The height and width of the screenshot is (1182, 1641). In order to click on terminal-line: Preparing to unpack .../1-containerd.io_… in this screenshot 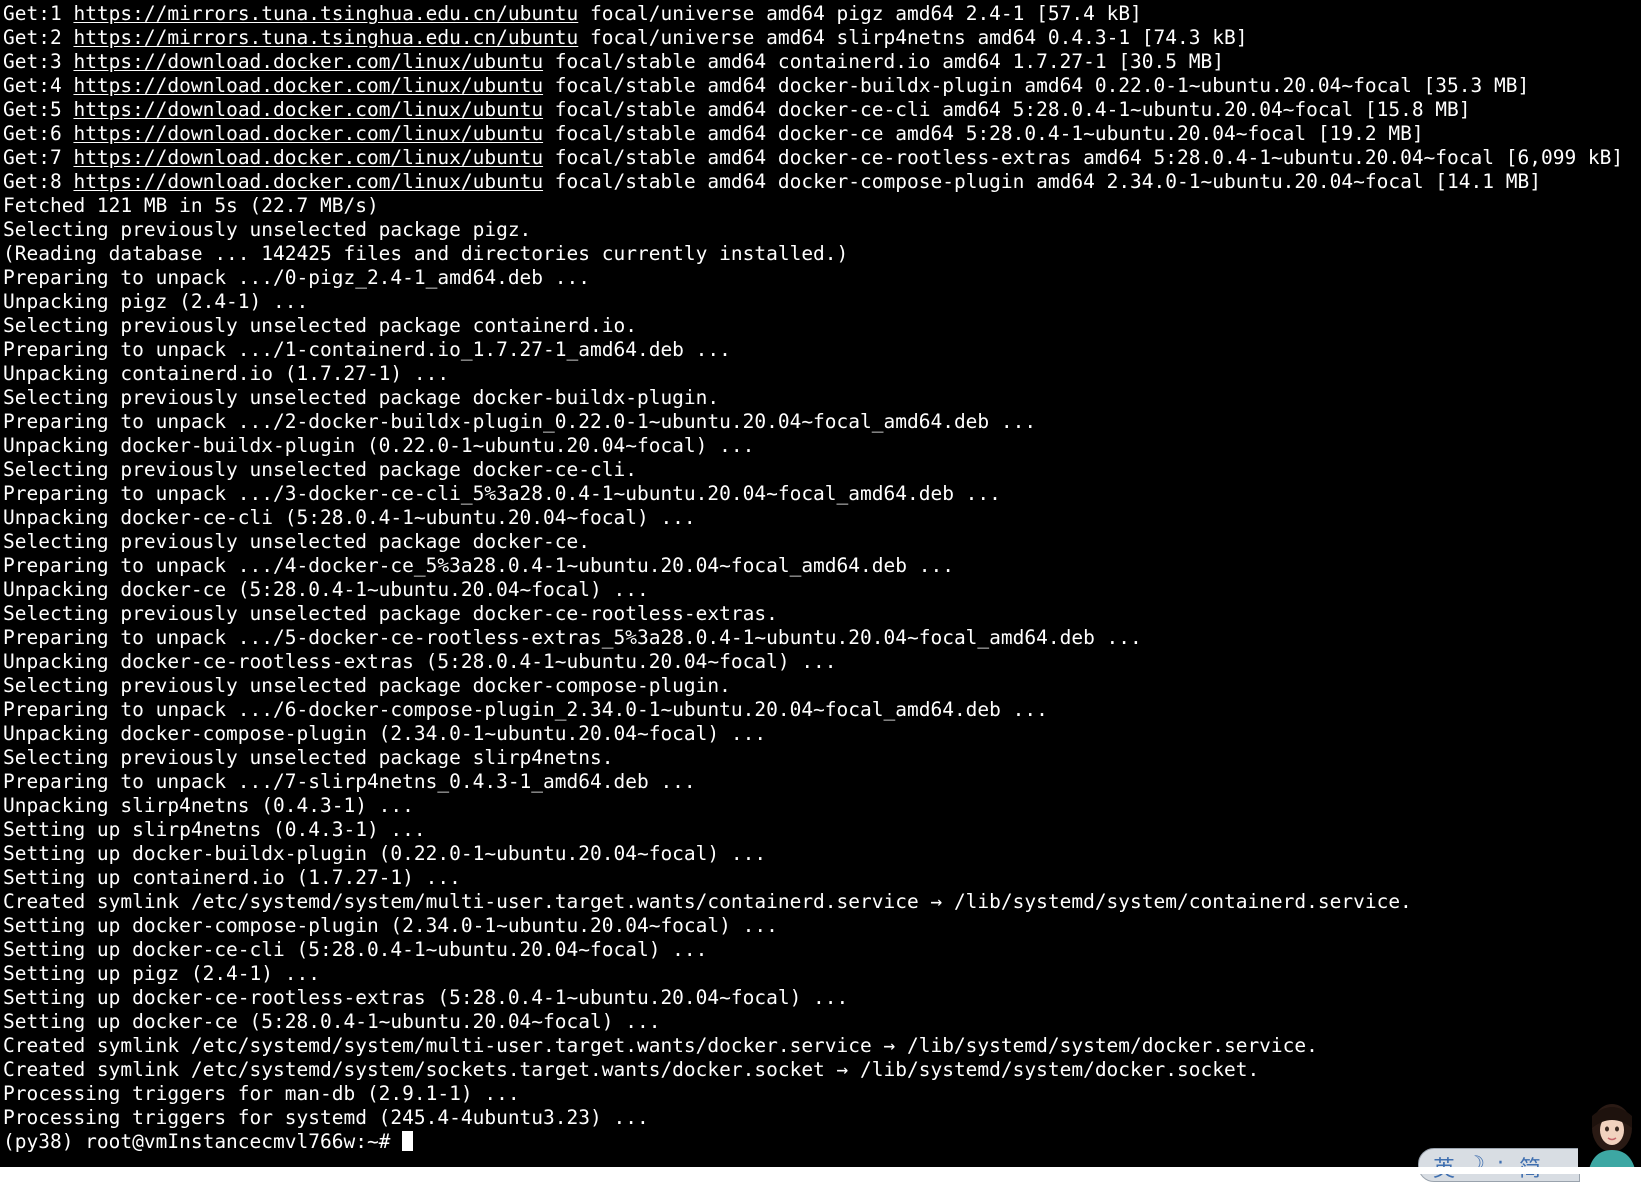, I will do `click(367, 349)`.